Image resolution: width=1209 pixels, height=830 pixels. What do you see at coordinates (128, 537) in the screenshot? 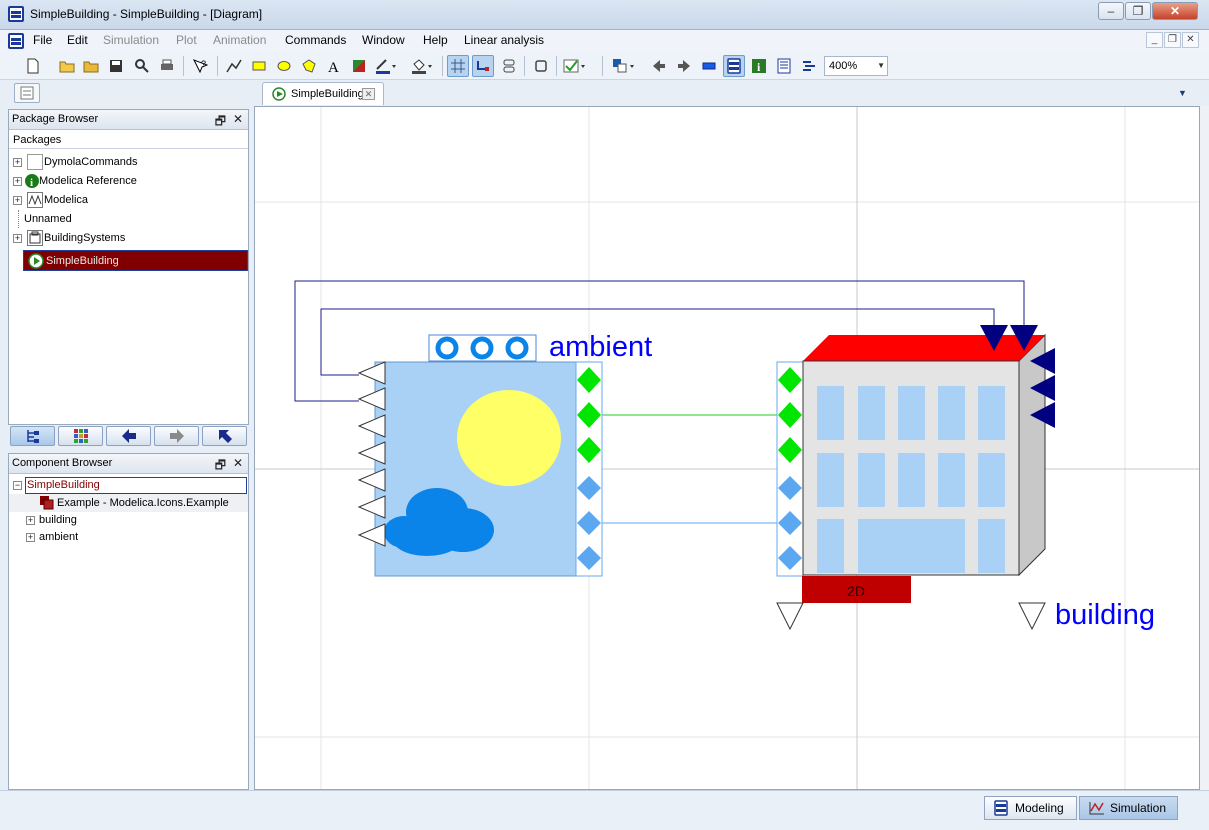
I see `component-item-ambient: + ambient` at bounding box center [128, 537].